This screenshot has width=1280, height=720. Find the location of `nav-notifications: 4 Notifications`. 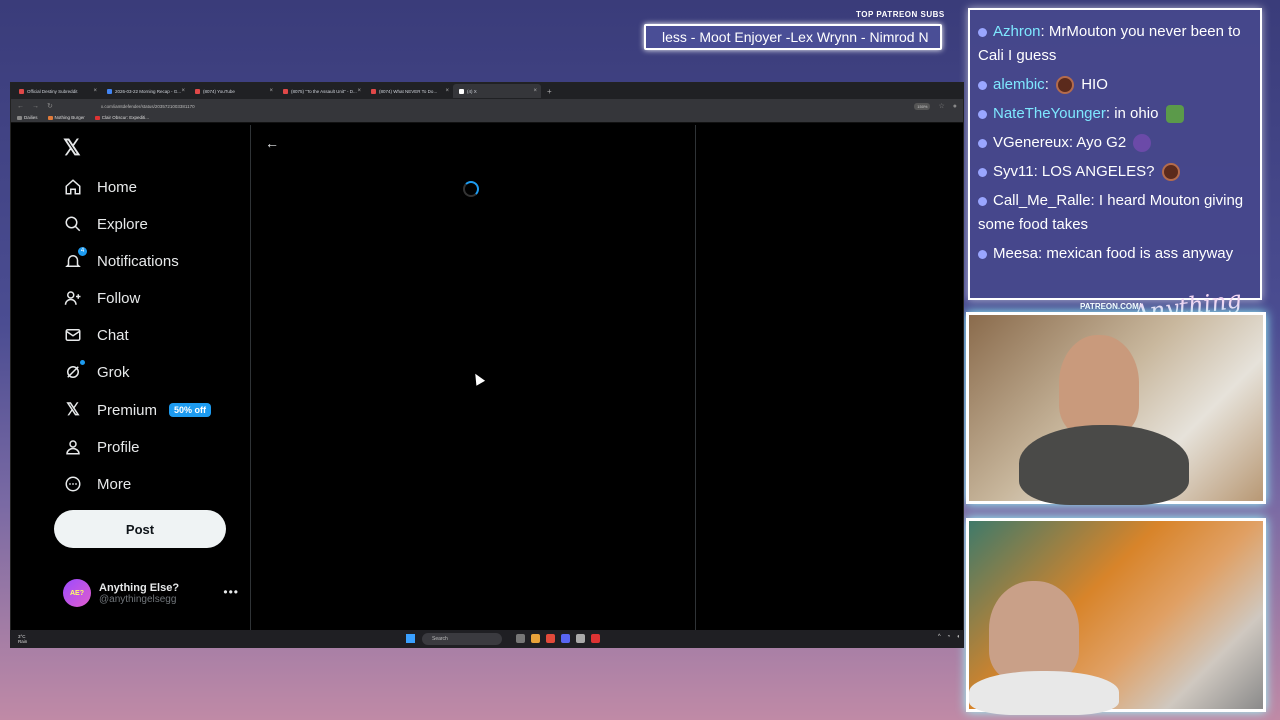

nav-notifications: 4 Notifications is located at coordinates (121, 259).